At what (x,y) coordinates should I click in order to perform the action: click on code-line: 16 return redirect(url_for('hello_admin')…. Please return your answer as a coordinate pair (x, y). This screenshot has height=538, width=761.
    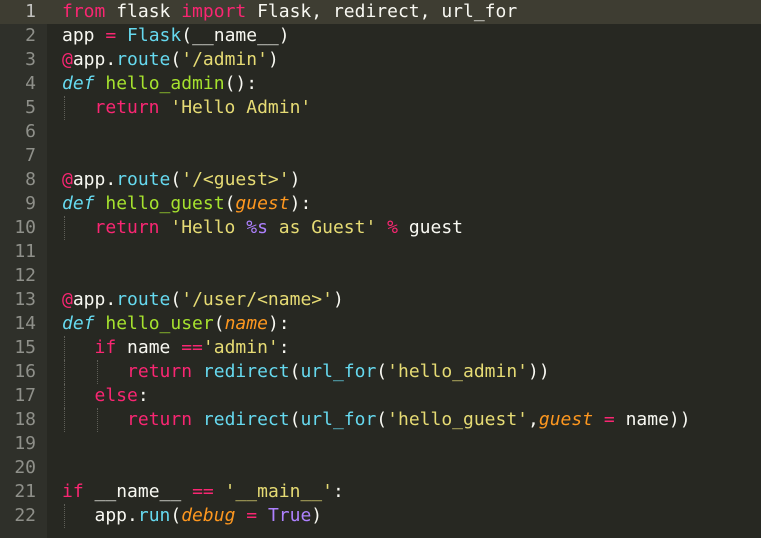
    Looking at the image, I should click on (380, 372).